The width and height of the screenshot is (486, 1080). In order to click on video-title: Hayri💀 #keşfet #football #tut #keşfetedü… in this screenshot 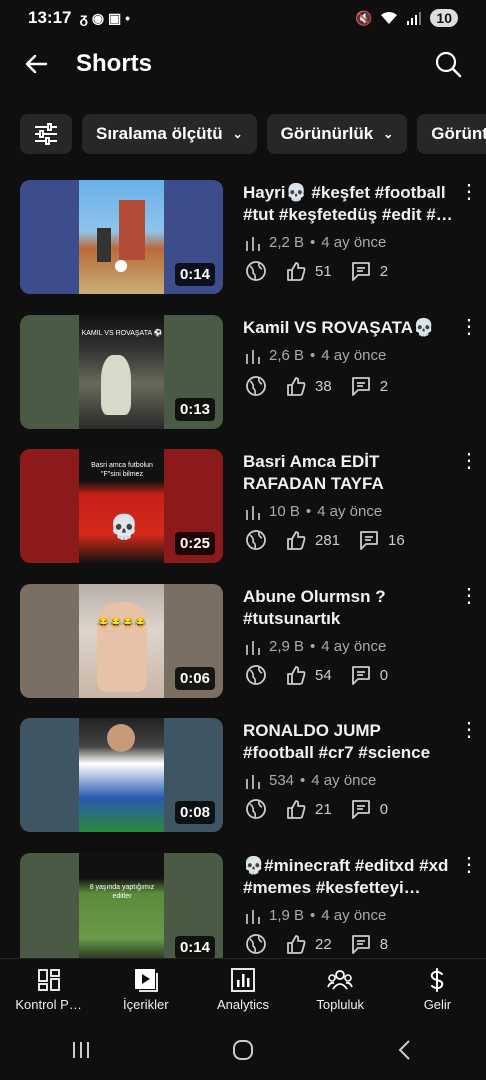, I will do `click(348, 203)`.